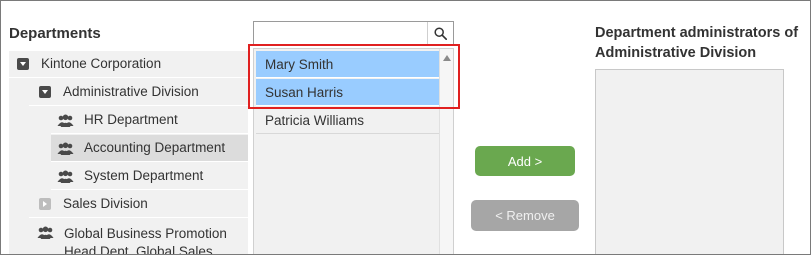 This screenshot has height=255, width=811. Describe the element at coordinates (525, 161) in the screenshot. I see `add-button: Add >` at that location.